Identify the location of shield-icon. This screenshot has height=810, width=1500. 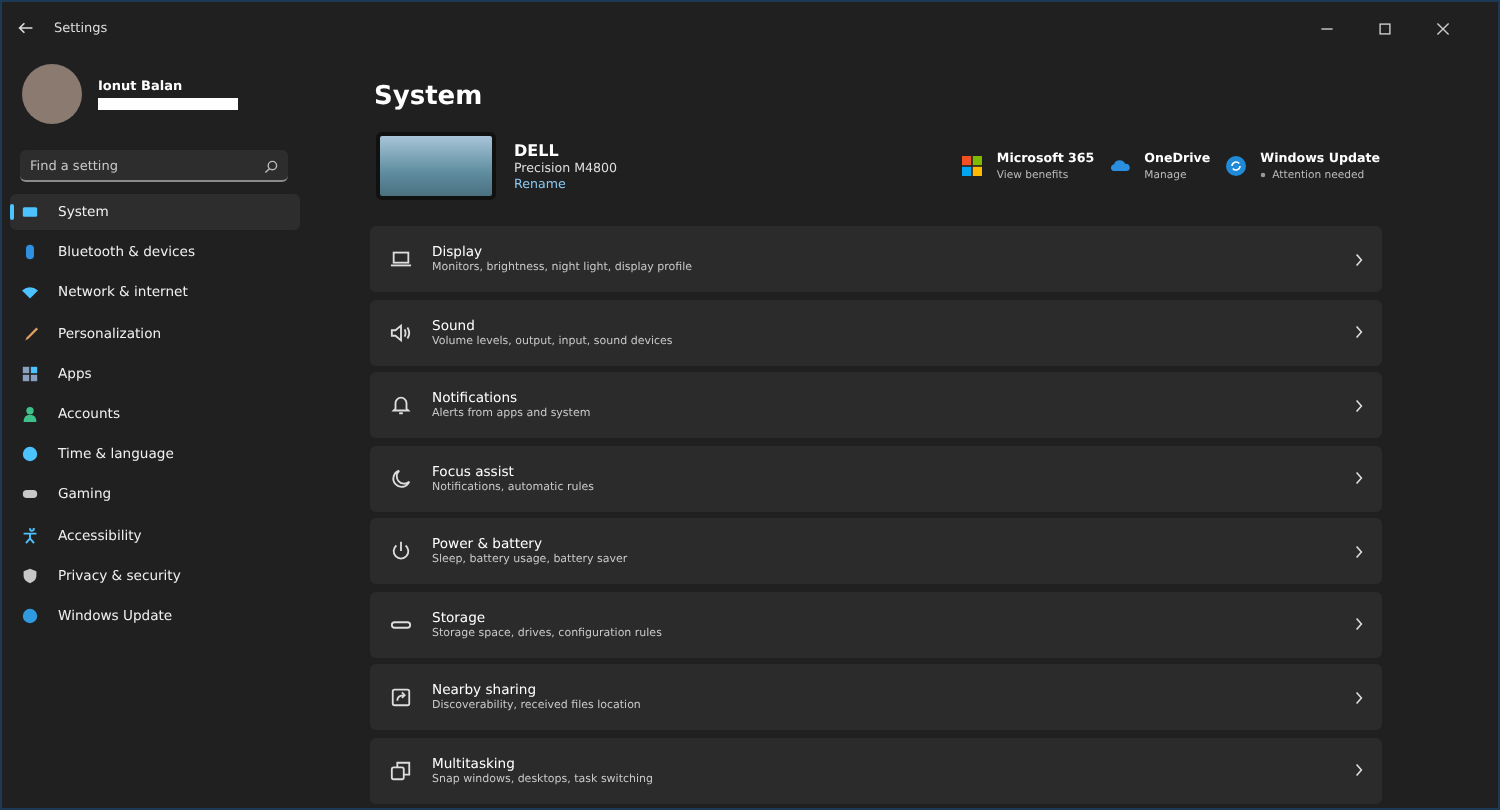
(30, 575).